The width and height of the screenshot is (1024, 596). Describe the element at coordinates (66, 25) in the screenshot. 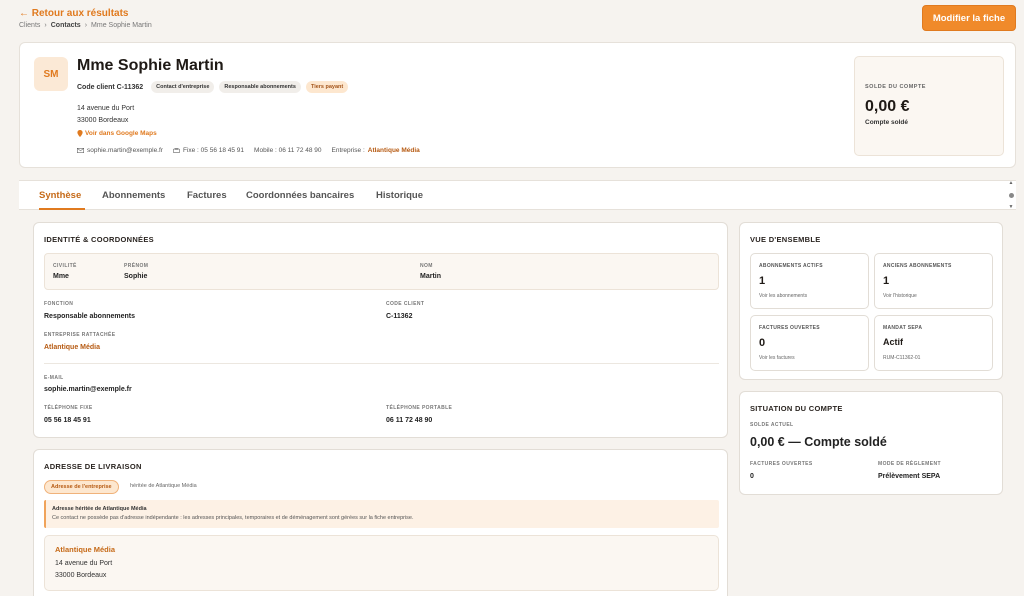

I see `breadcrumb-contacts: Contacts` at that location.